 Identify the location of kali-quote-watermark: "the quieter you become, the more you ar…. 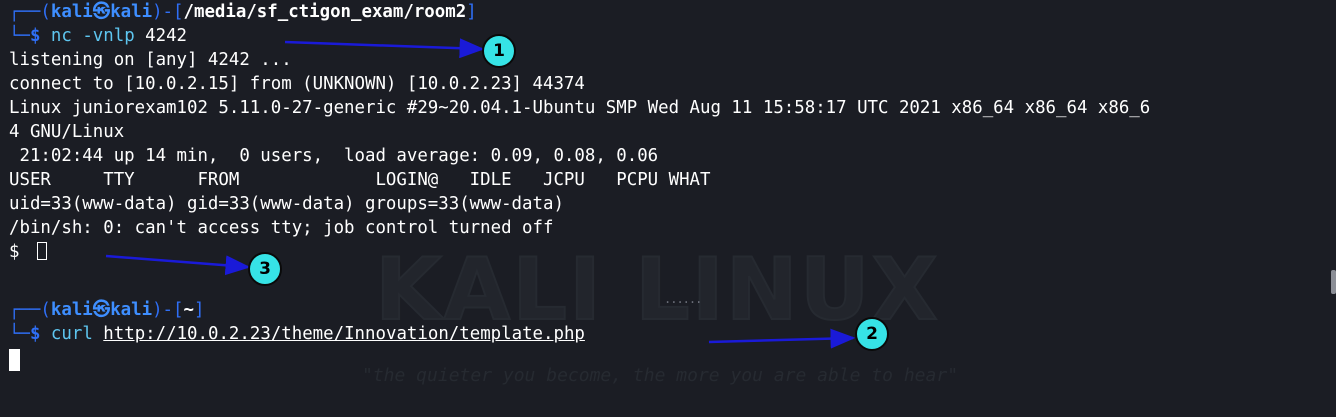
(660, 375).